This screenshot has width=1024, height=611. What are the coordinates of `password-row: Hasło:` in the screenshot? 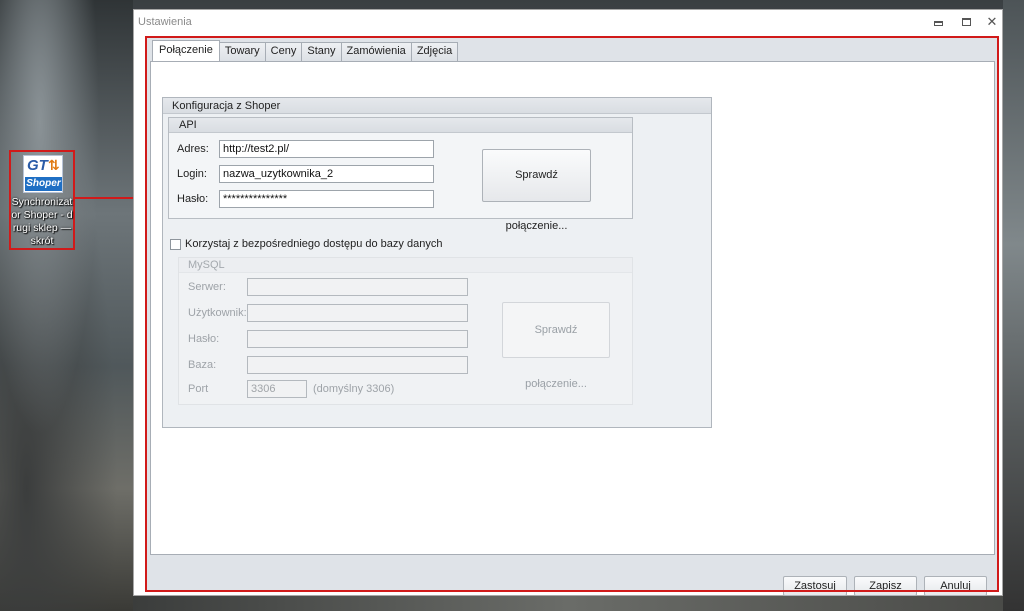 It's located at (305, 199).